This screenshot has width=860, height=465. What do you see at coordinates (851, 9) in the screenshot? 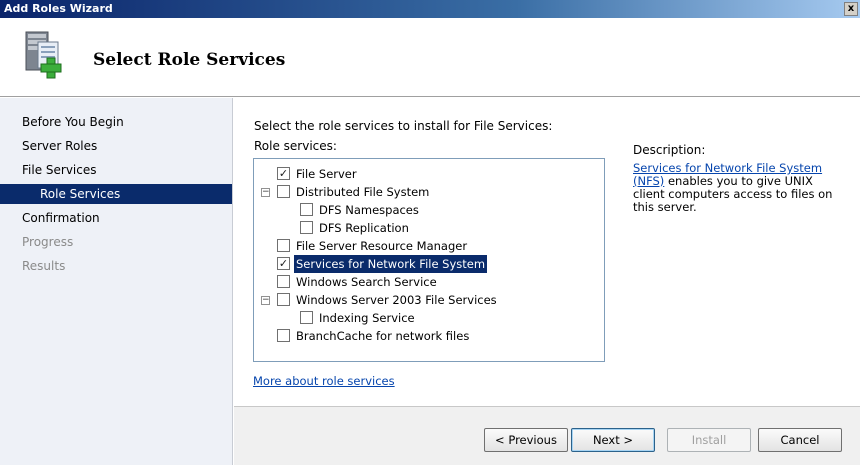
I see `close-icon: x` at bounding box center [851, 9].